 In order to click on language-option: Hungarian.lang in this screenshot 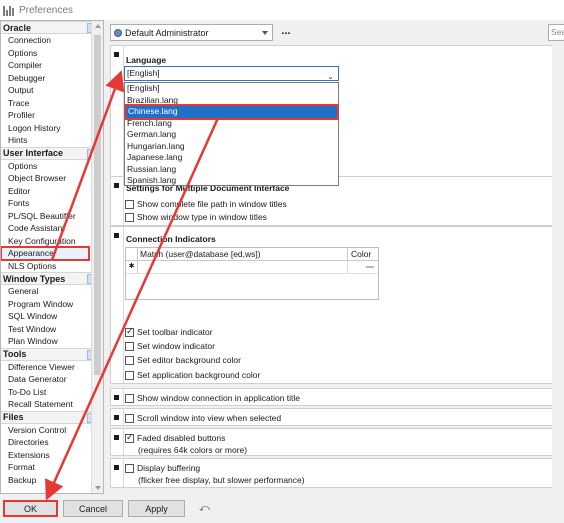, I will do `click(231, 147)`.